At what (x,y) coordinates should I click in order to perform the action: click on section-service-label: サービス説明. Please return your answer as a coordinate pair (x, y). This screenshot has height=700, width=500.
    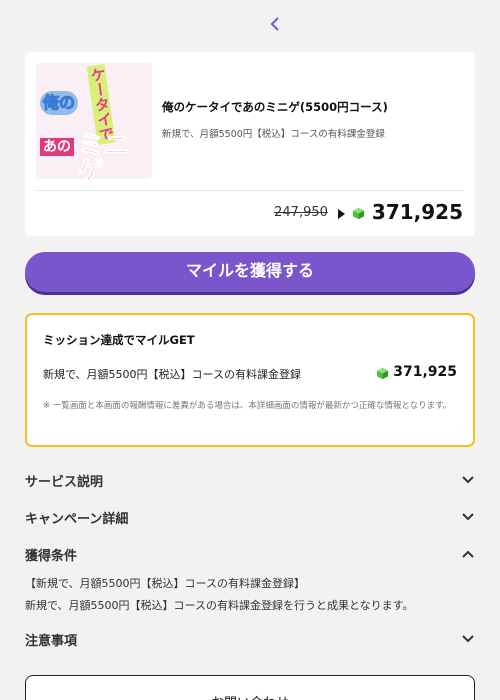
    Looking at the image, I should click on (64, 482).